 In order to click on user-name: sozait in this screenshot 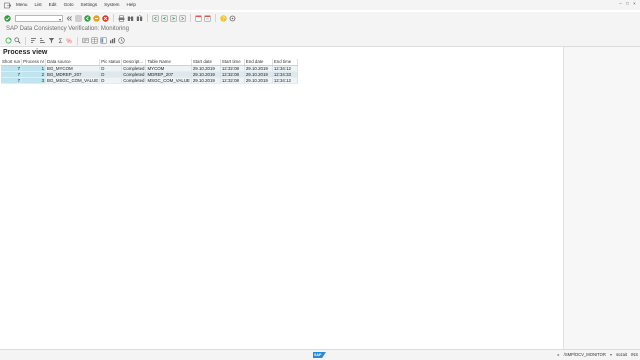, I will do `click(622, 354)`.